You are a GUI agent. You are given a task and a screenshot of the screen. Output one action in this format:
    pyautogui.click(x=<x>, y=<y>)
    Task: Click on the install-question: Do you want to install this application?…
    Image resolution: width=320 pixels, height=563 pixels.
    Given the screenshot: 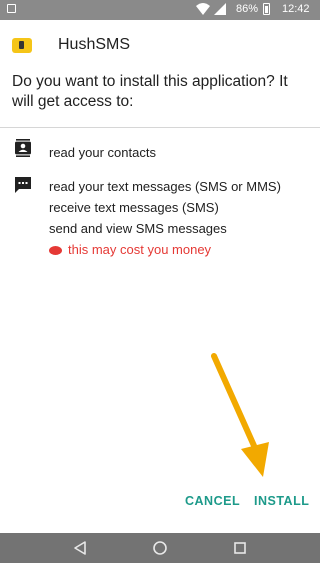 What is the action you would take?
    pyautogui.click(x=150, y=91)
    